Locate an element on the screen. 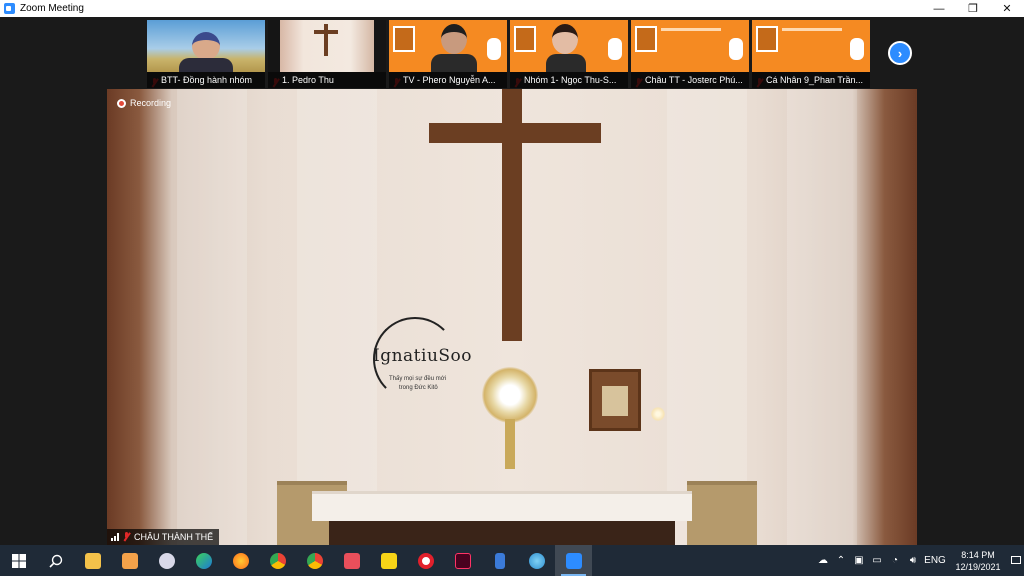 This screenshot has height=576, width=1024. recording-indicator: Recording is located at coordinates (144, 103).